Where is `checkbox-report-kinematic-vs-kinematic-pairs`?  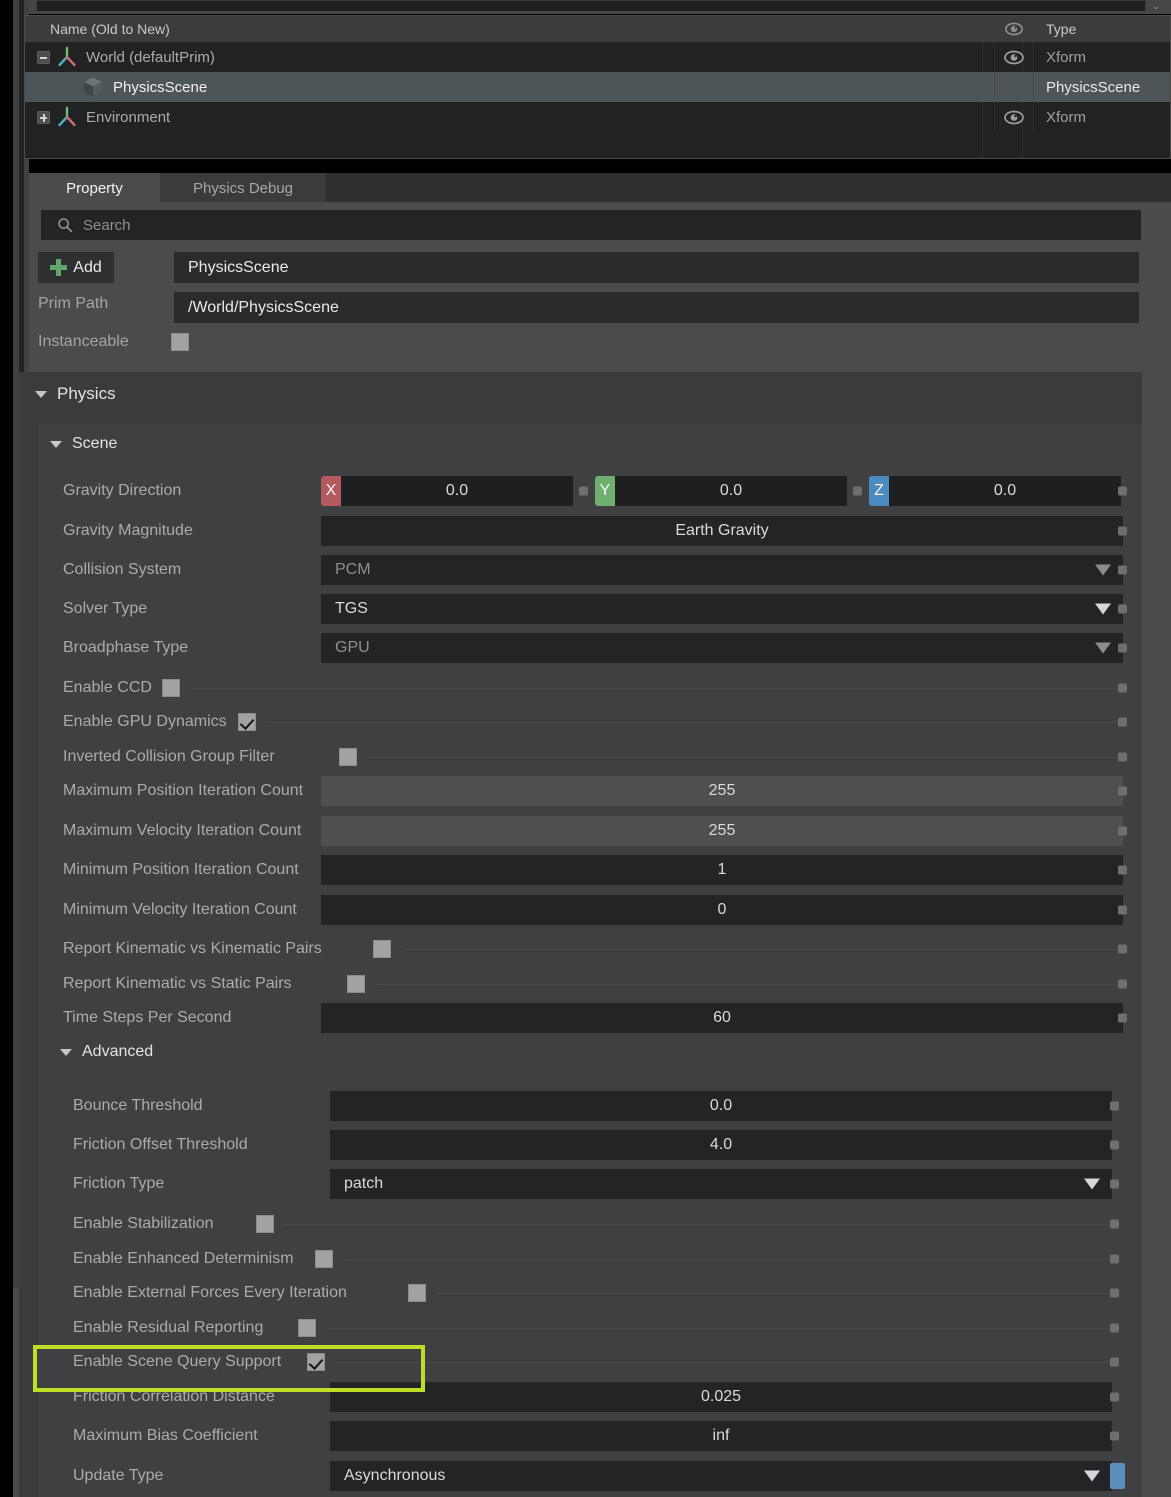
checkbox-report-kinematic-vs-kinematic-pairs is located at coordinates (382, 948).